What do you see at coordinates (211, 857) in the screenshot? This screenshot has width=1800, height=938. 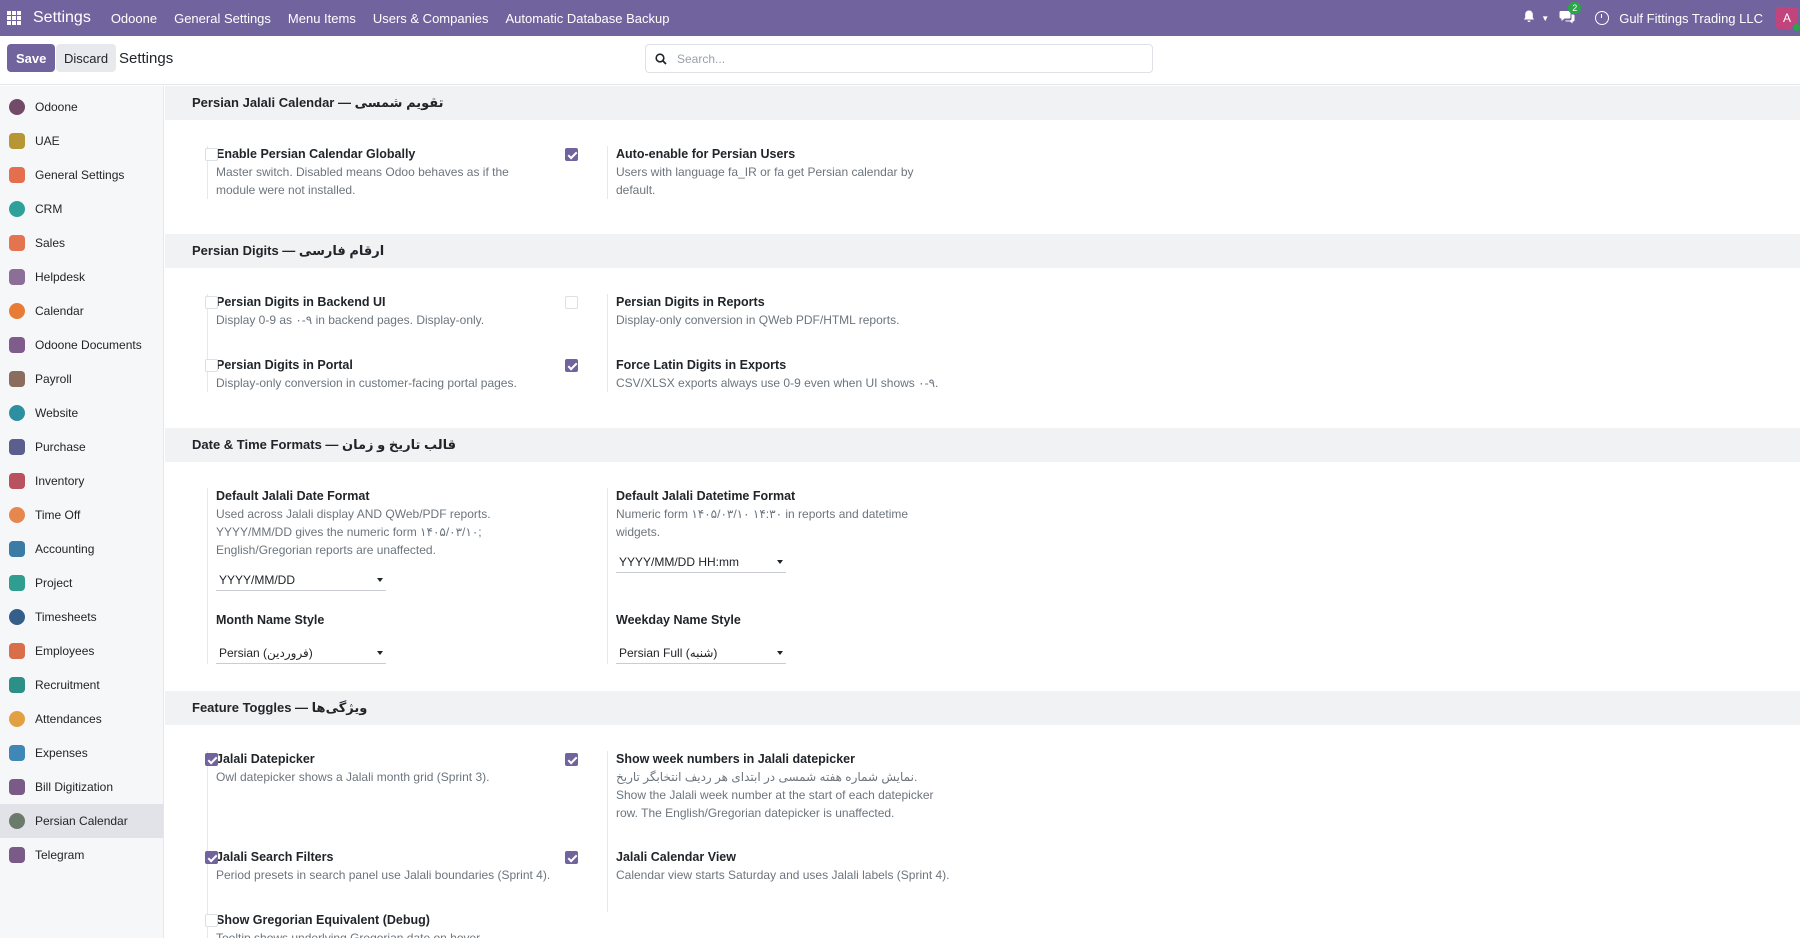 I see `search-filters-checkbox` at bounding box center [211, 857].